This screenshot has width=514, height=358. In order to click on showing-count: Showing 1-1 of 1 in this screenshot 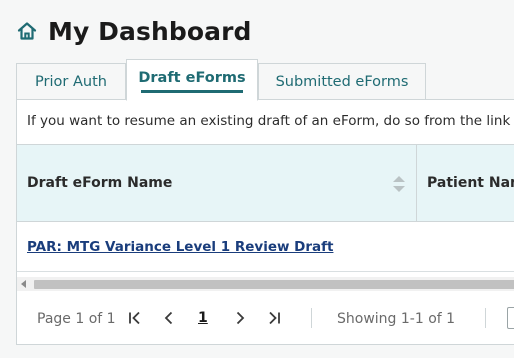, I will do `click(396, 319)`.